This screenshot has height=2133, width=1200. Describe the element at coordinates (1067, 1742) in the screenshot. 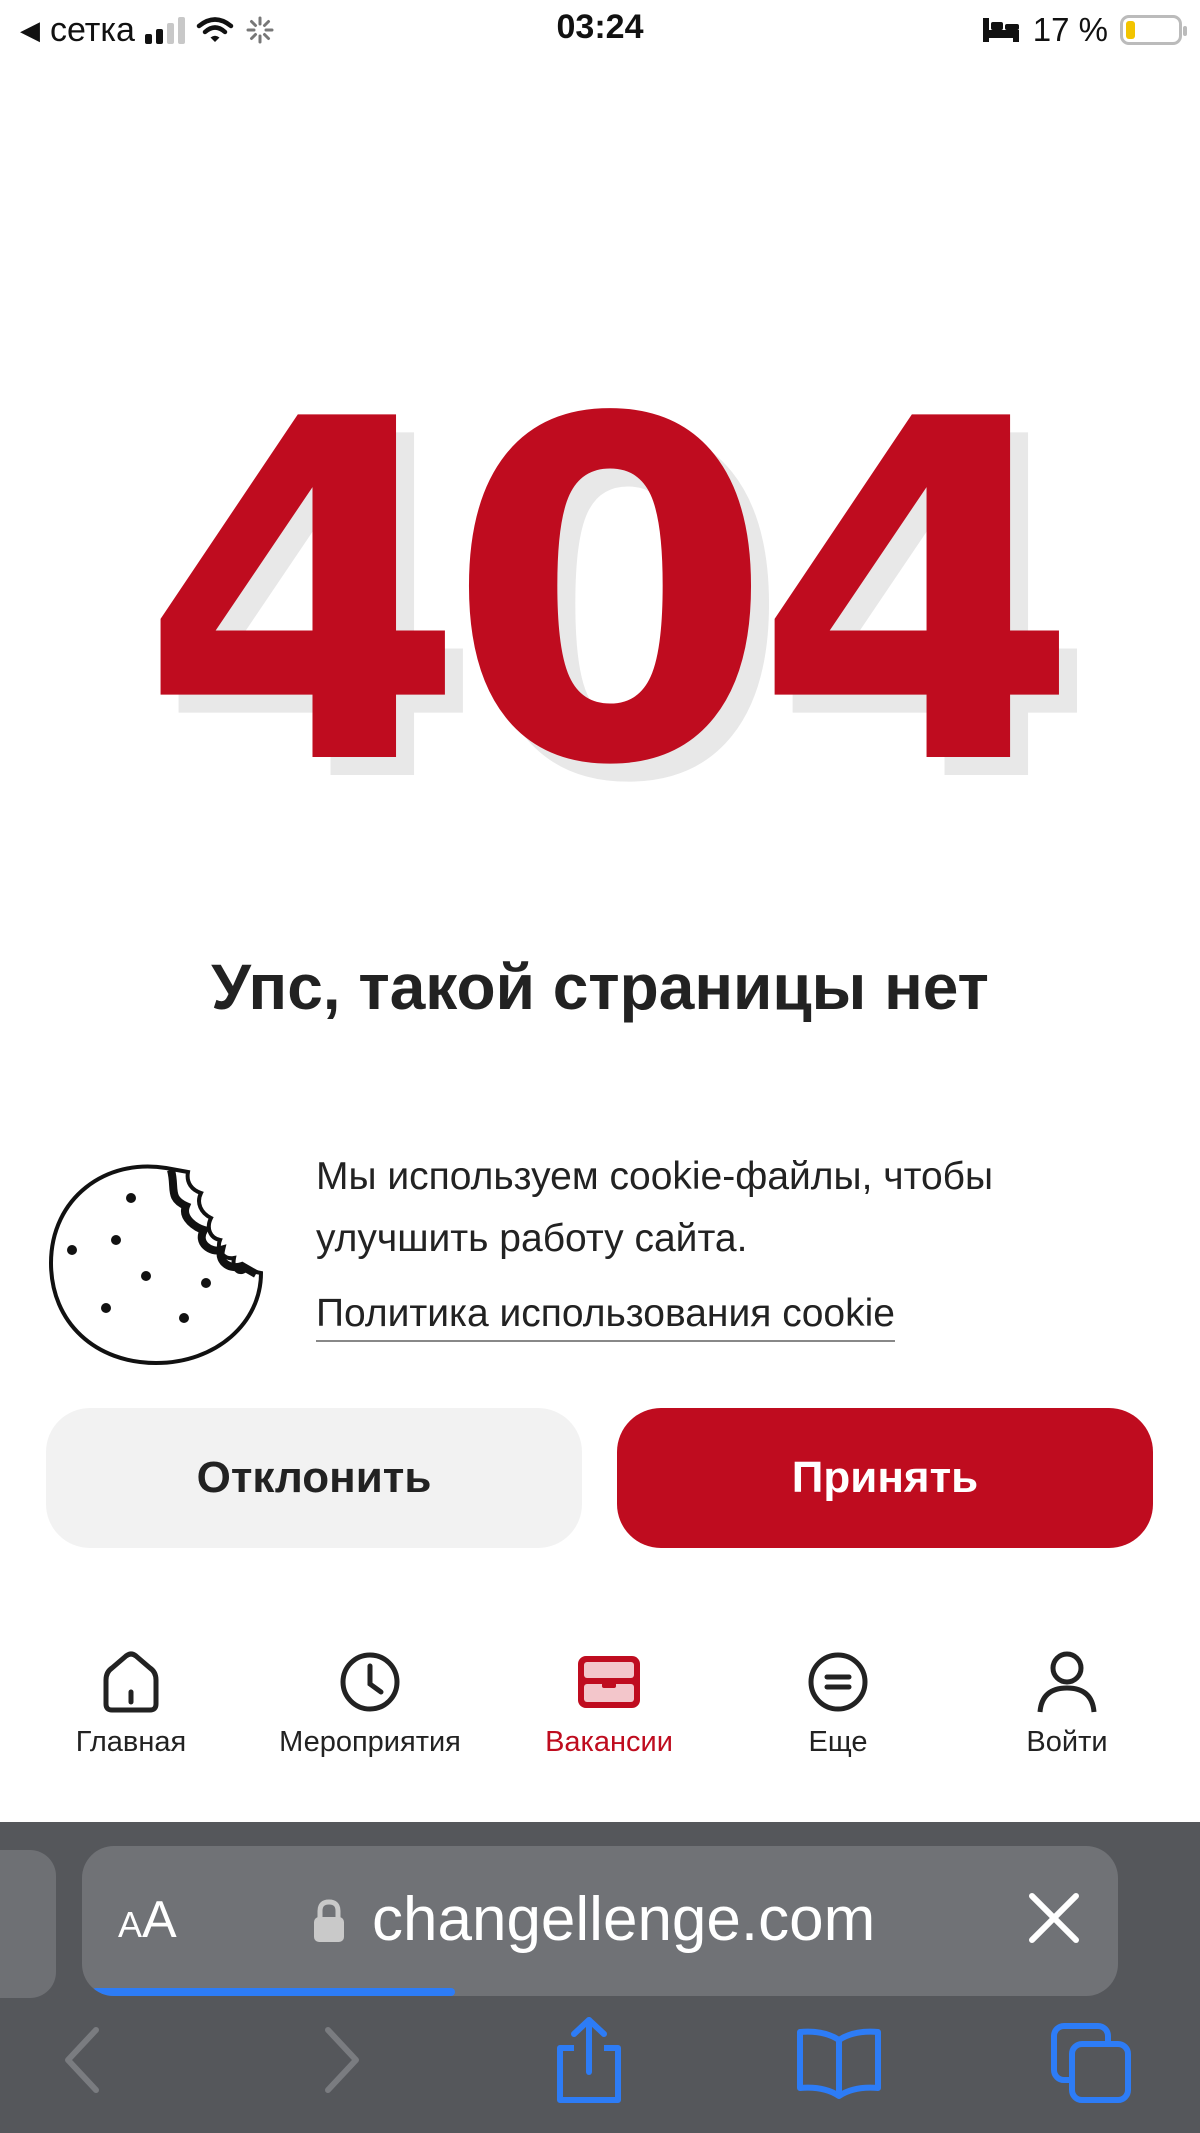

I see `tab-login-label: Войти` at that location.